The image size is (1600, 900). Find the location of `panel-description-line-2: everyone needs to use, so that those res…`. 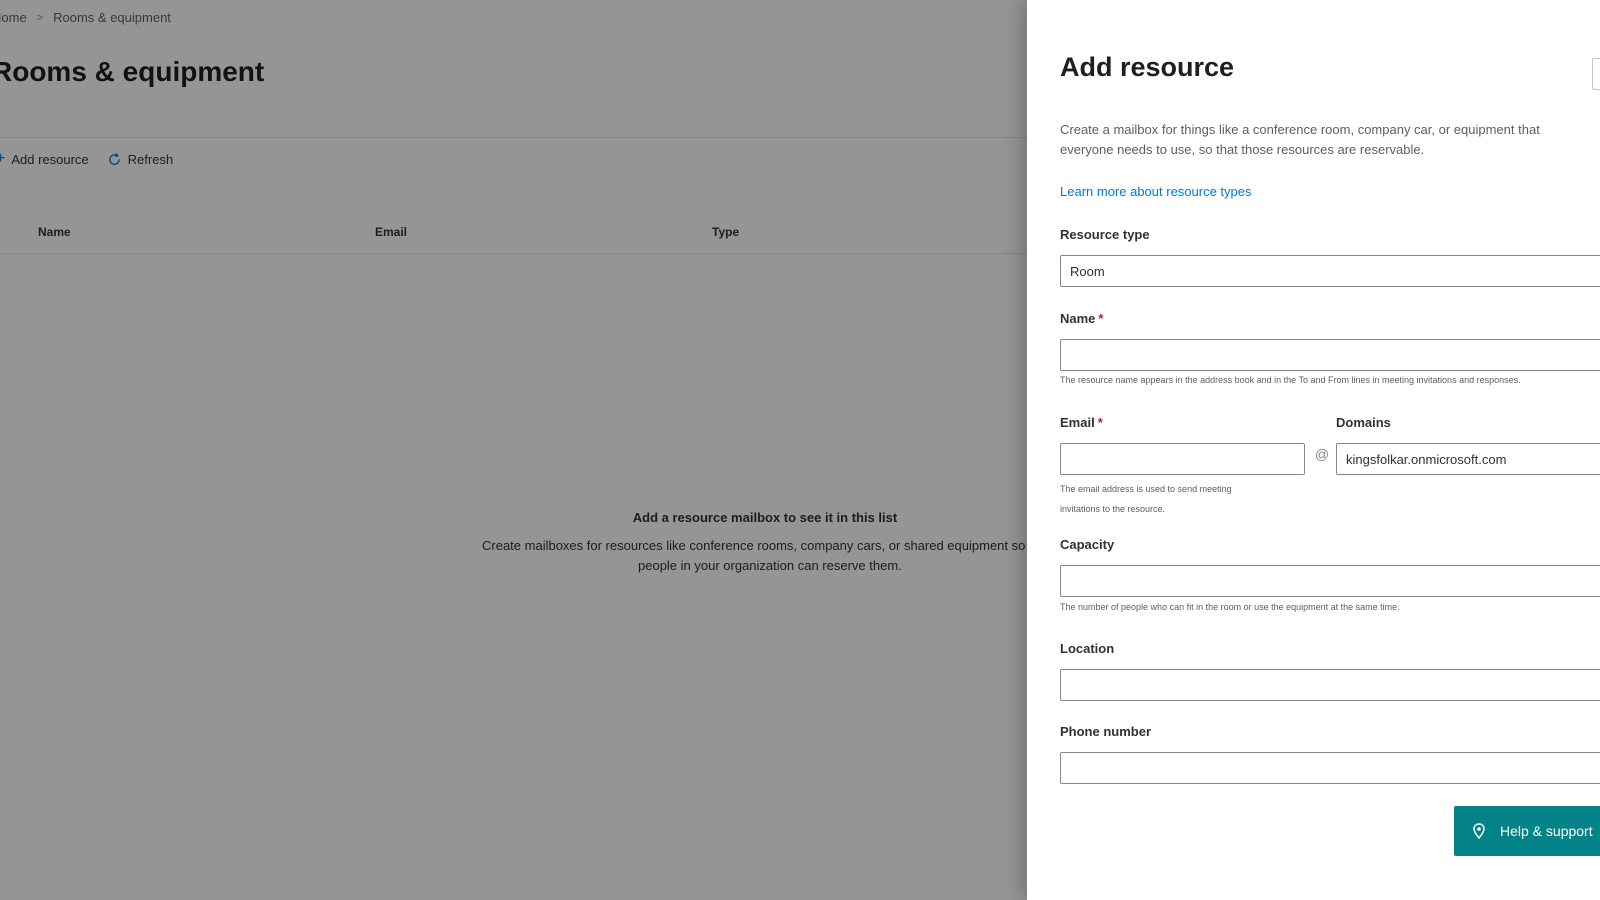

panel-description-line-2: everyone needs to use, so that those res… is located at coordinates (1242, 149).